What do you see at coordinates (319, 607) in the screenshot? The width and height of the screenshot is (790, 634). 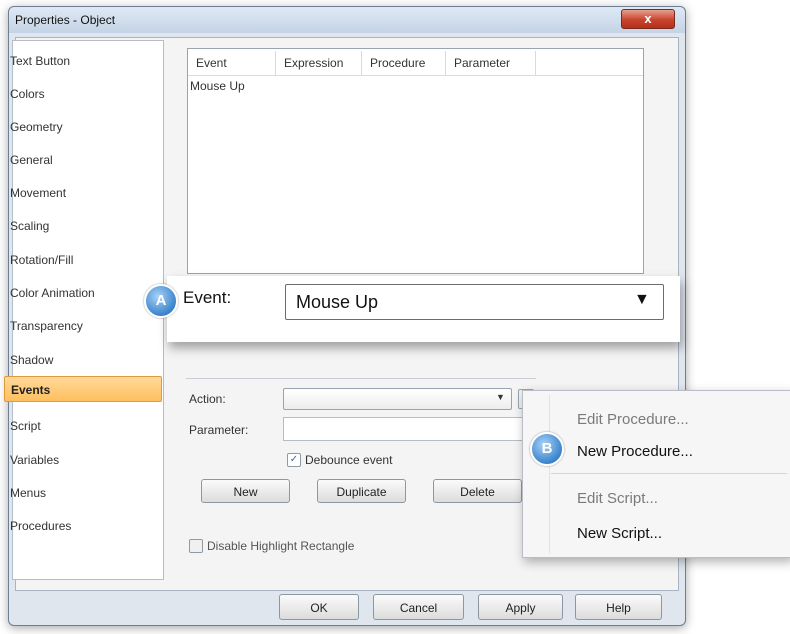 I see `ok-button: OK` at bounding box center [319, 607].